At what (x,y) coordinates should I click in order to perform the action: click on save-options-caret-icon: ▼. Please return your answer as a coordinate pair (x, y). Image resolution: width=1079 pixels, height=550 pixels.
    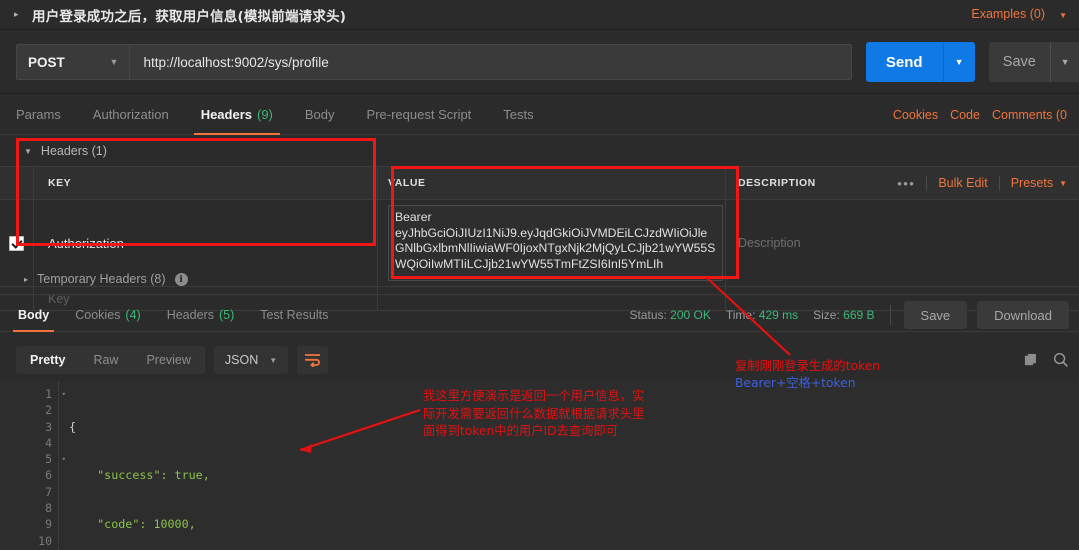
    Looking at the image, I should click on (1064, 62).